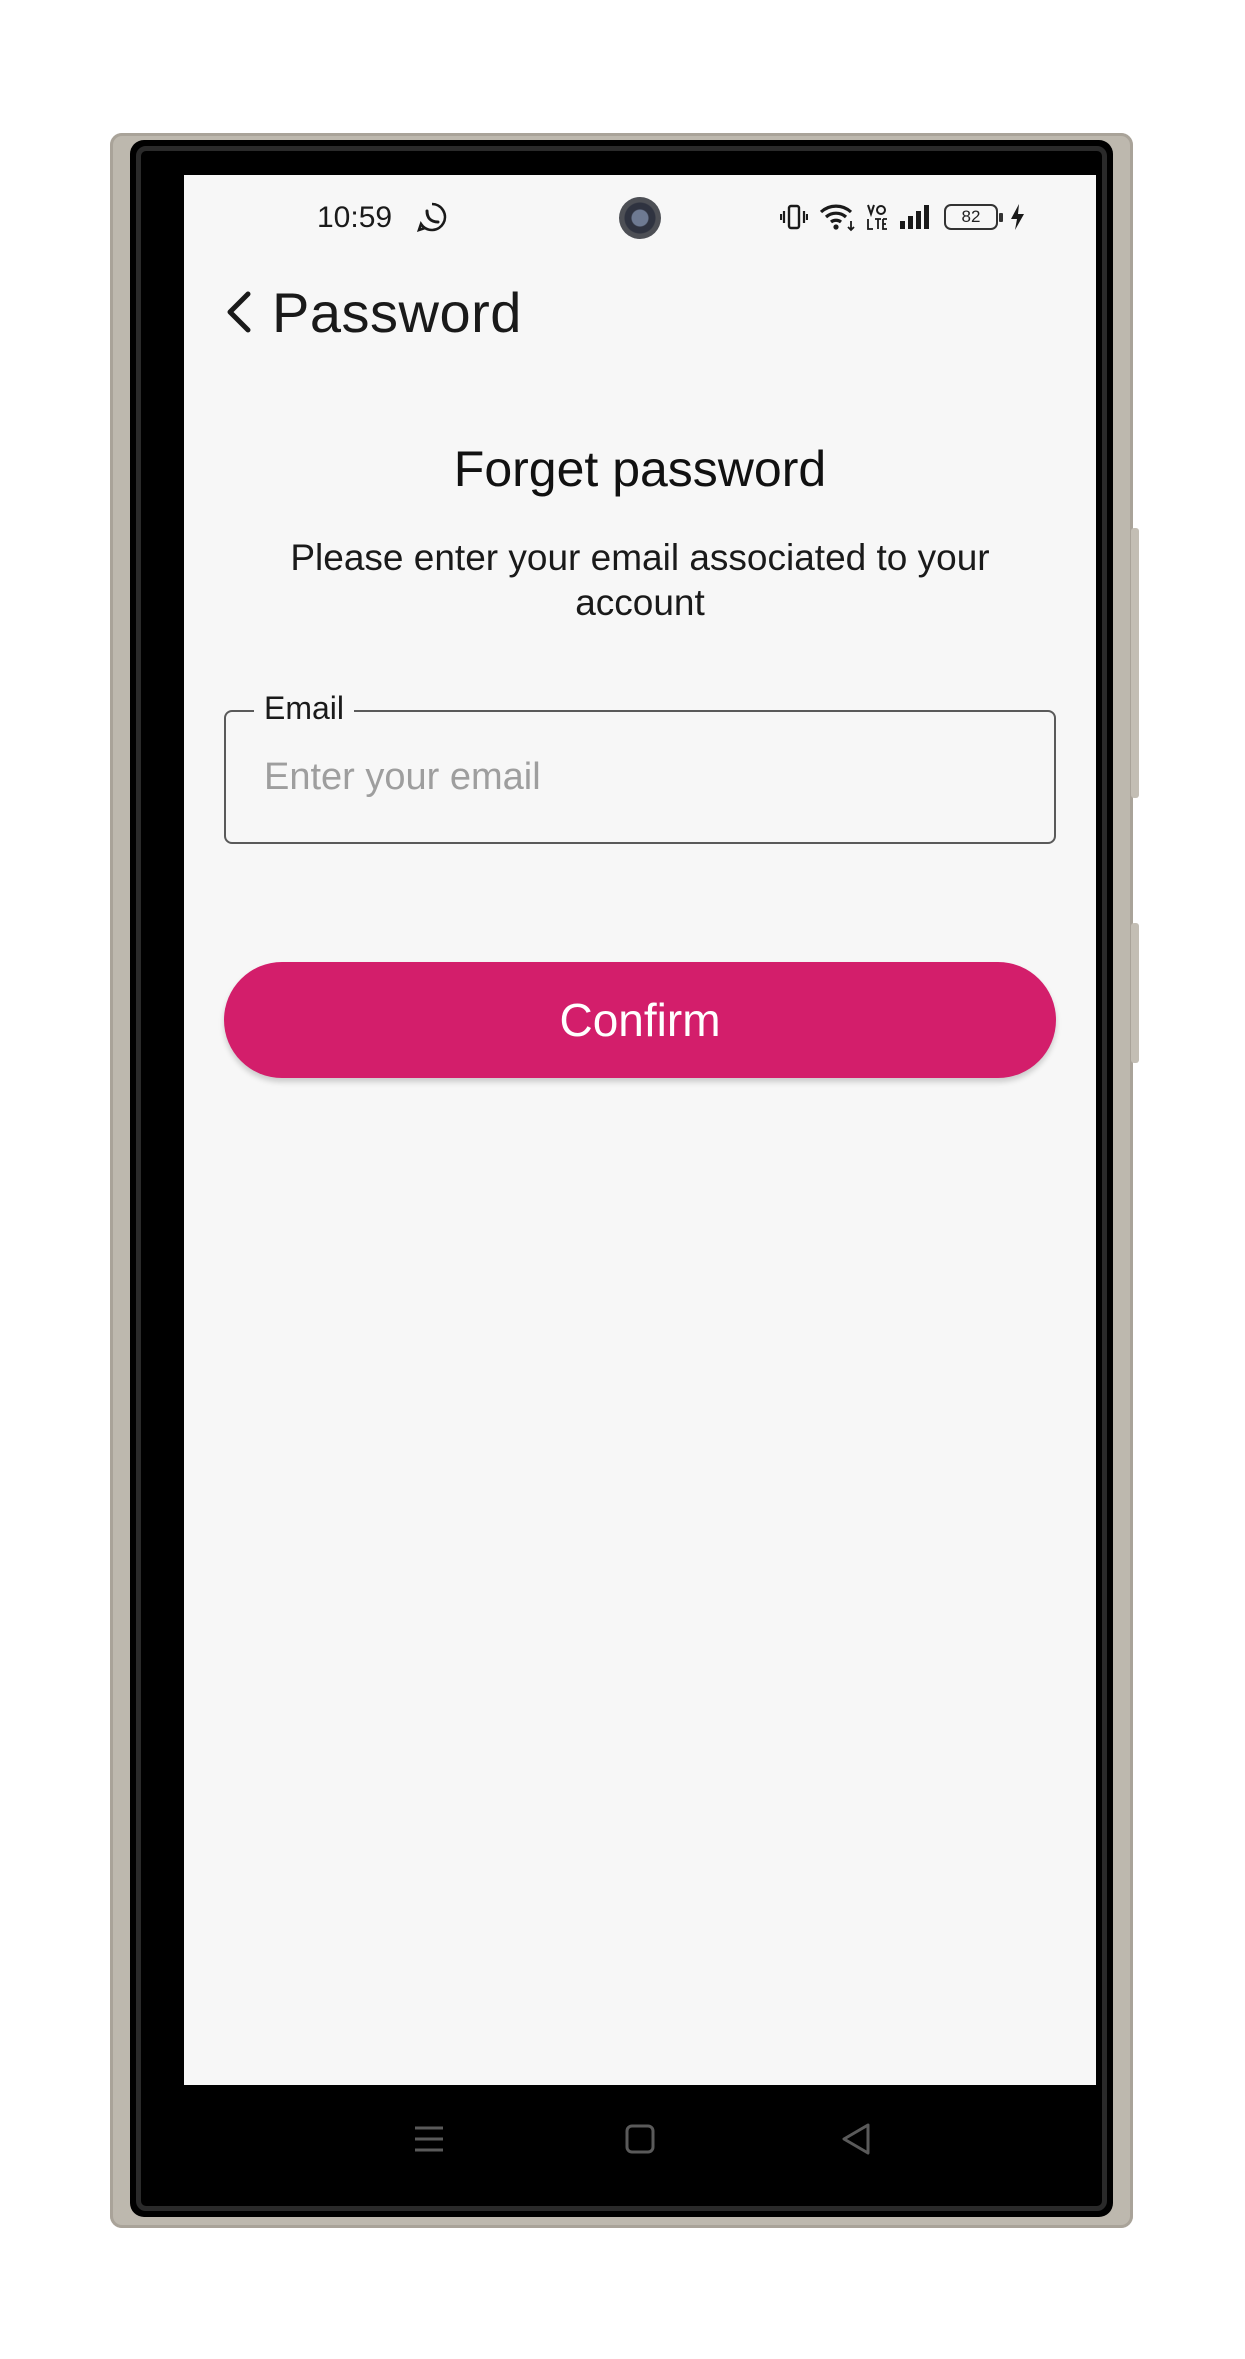 The height and width of the screenshot is (2359, 1245). I want to click on status-icons: 82, so click(903, 217).